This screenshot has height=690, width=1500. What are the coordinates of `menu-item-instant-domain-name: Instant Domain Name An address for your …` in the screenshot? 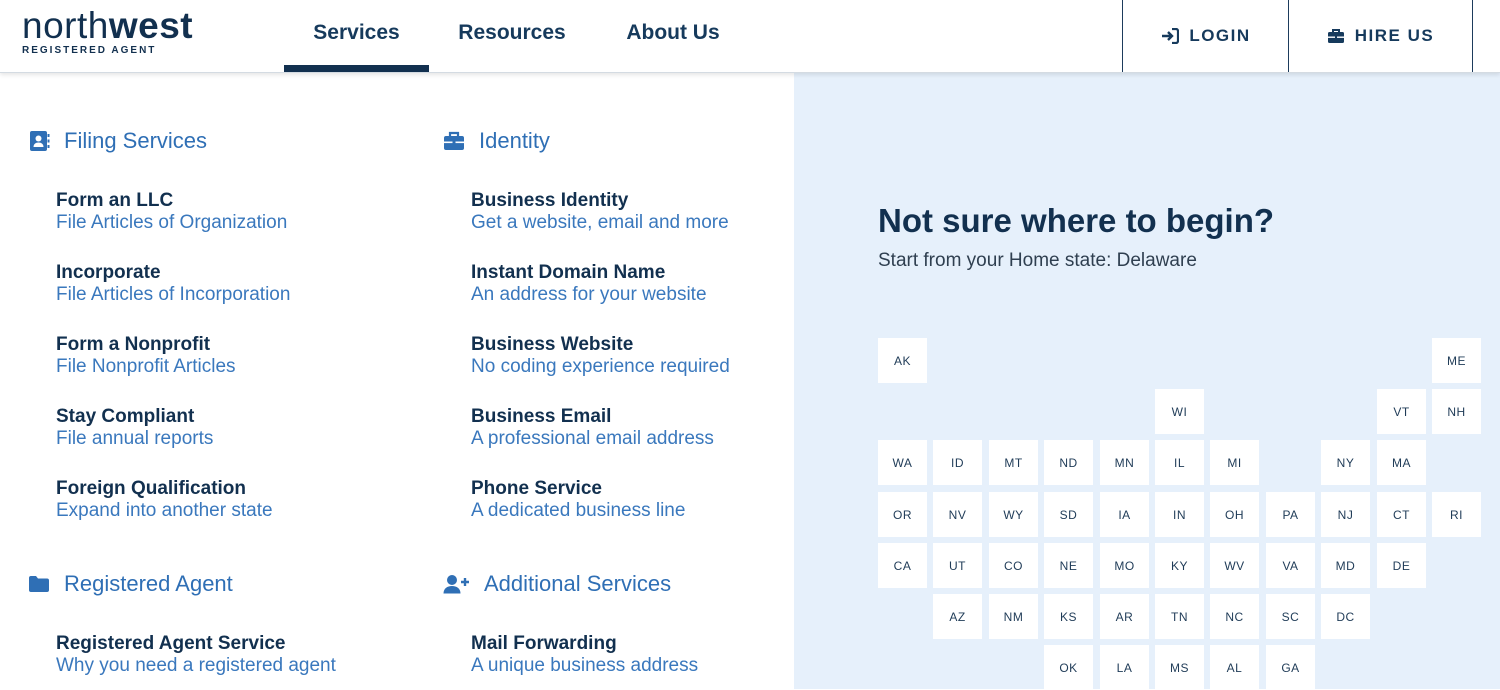 It's located at (589, 284).